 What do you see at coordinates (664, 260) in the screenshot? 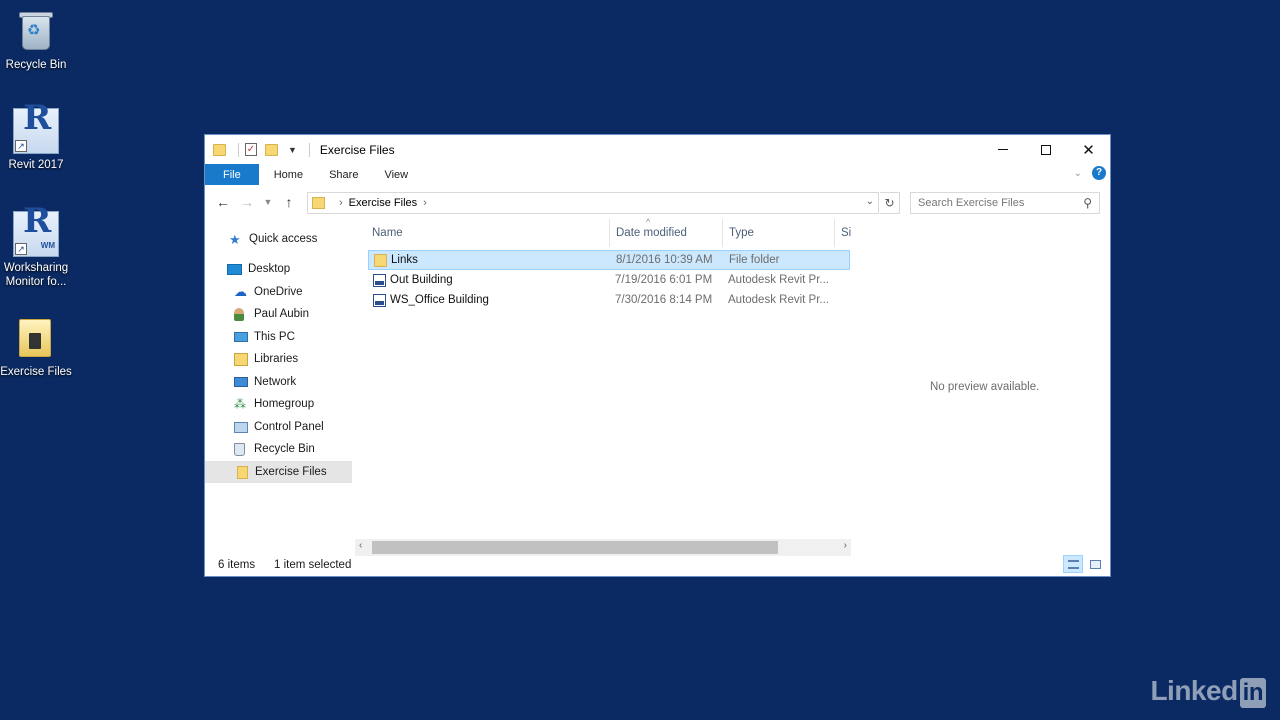
I see `file-date: 8/1/2016 10:39 AM` at bounding box center [664, 260].